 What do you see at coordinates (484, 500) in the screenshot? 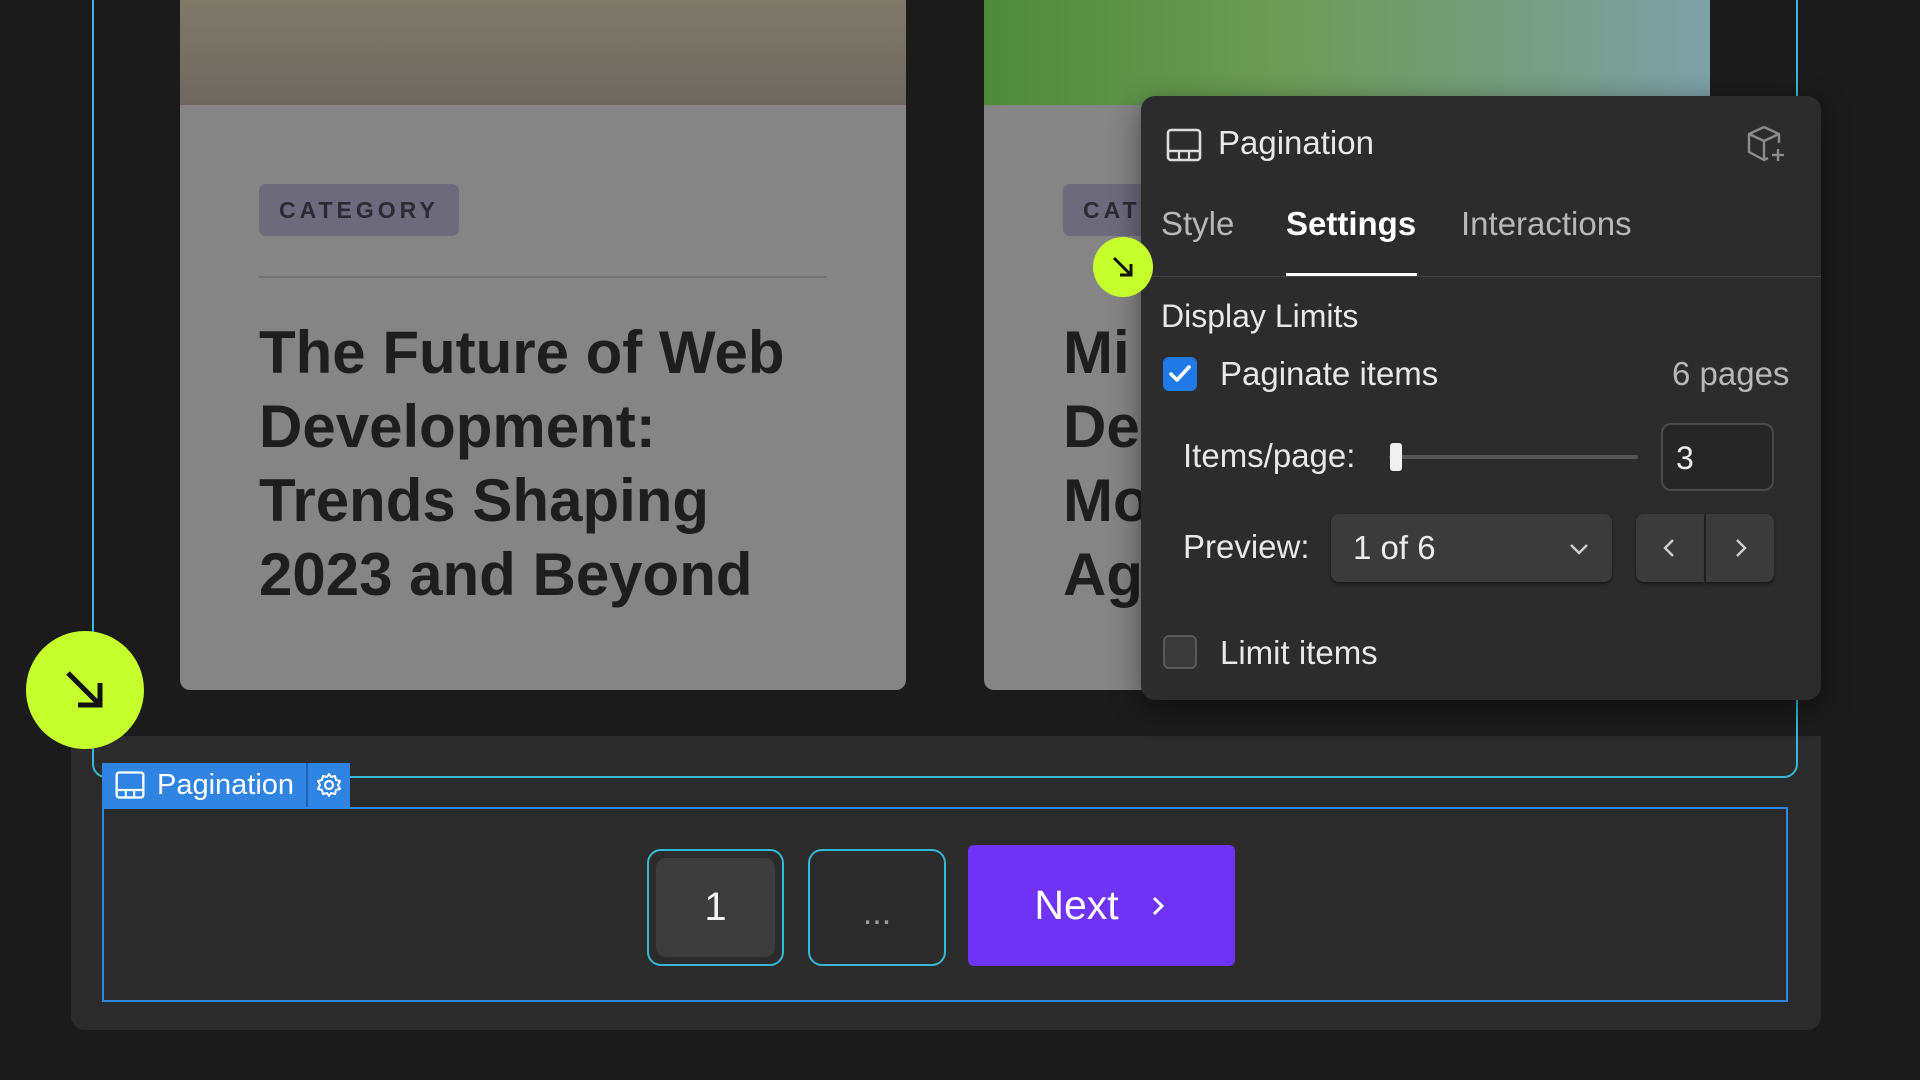
I see `card-1-title-line-3: Trends Shaping` at bounding box center [484, 500].